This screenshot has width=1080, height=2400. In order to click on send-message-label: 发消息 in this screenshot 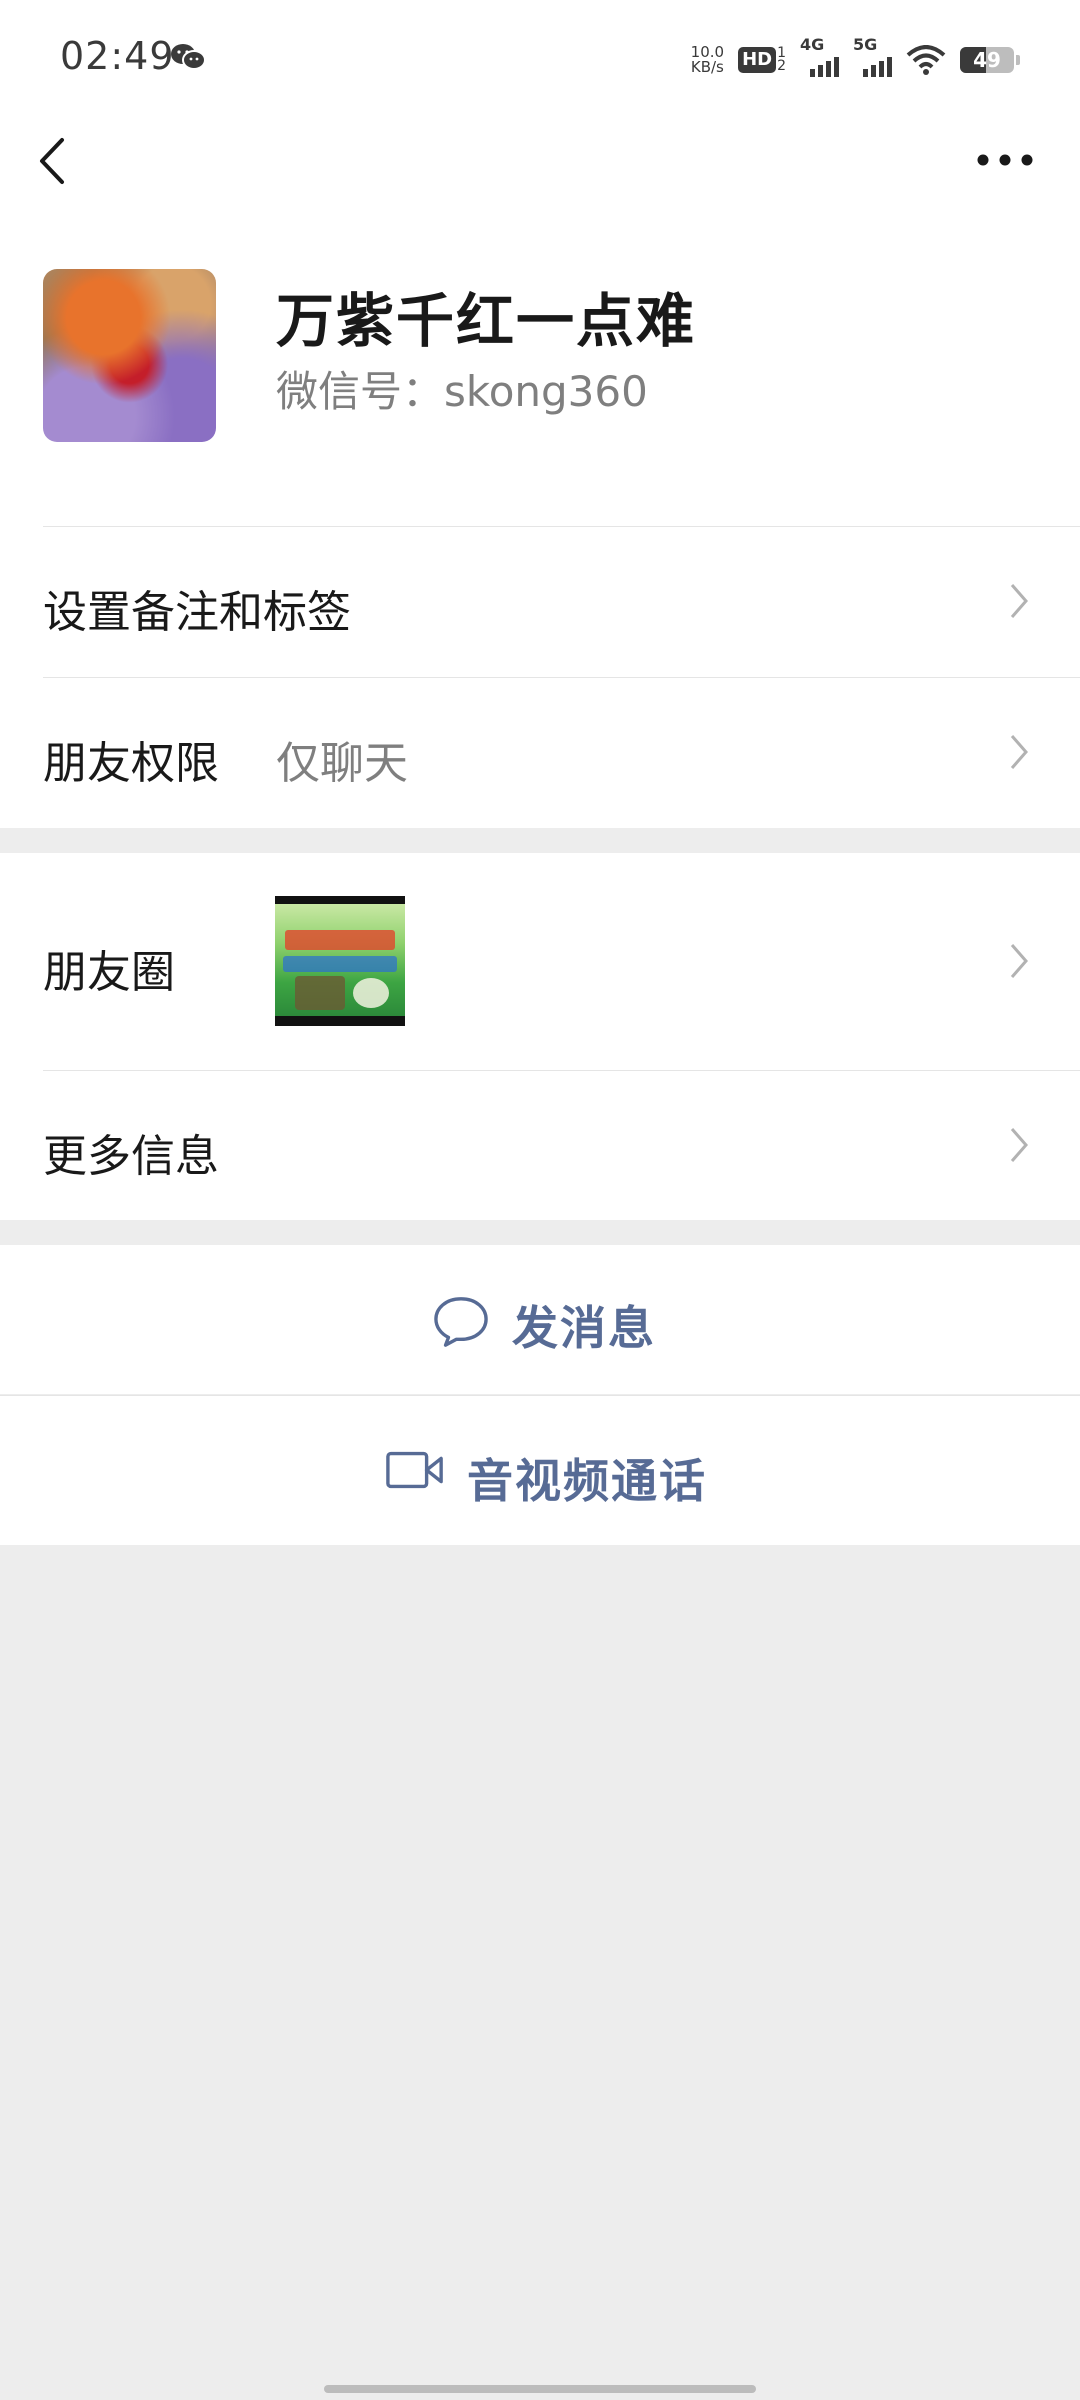, I will do `click(584, 1328)`.